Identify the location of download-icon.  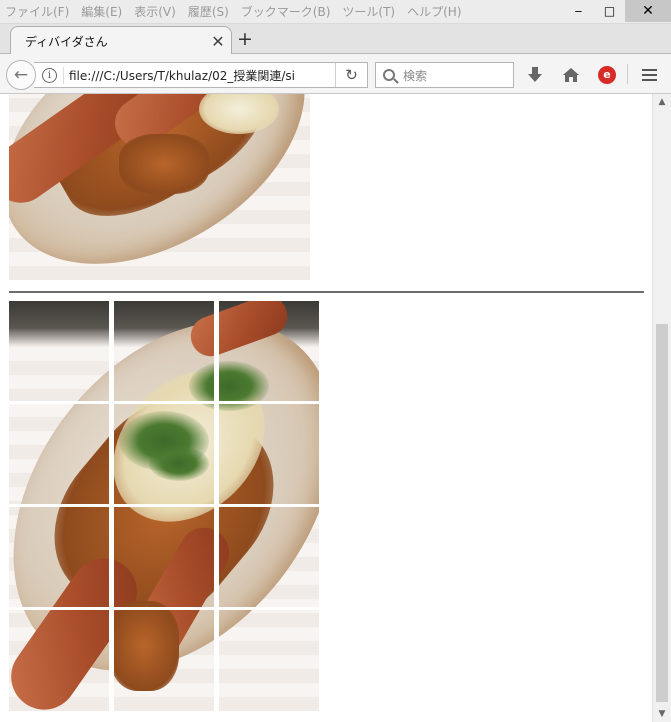
(535, 75).